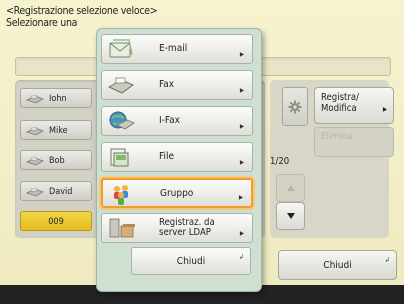  What do you see at coordinates (122, 120) in the screenshot?
I see `ifax-icon` at bounding box center [122, 120].